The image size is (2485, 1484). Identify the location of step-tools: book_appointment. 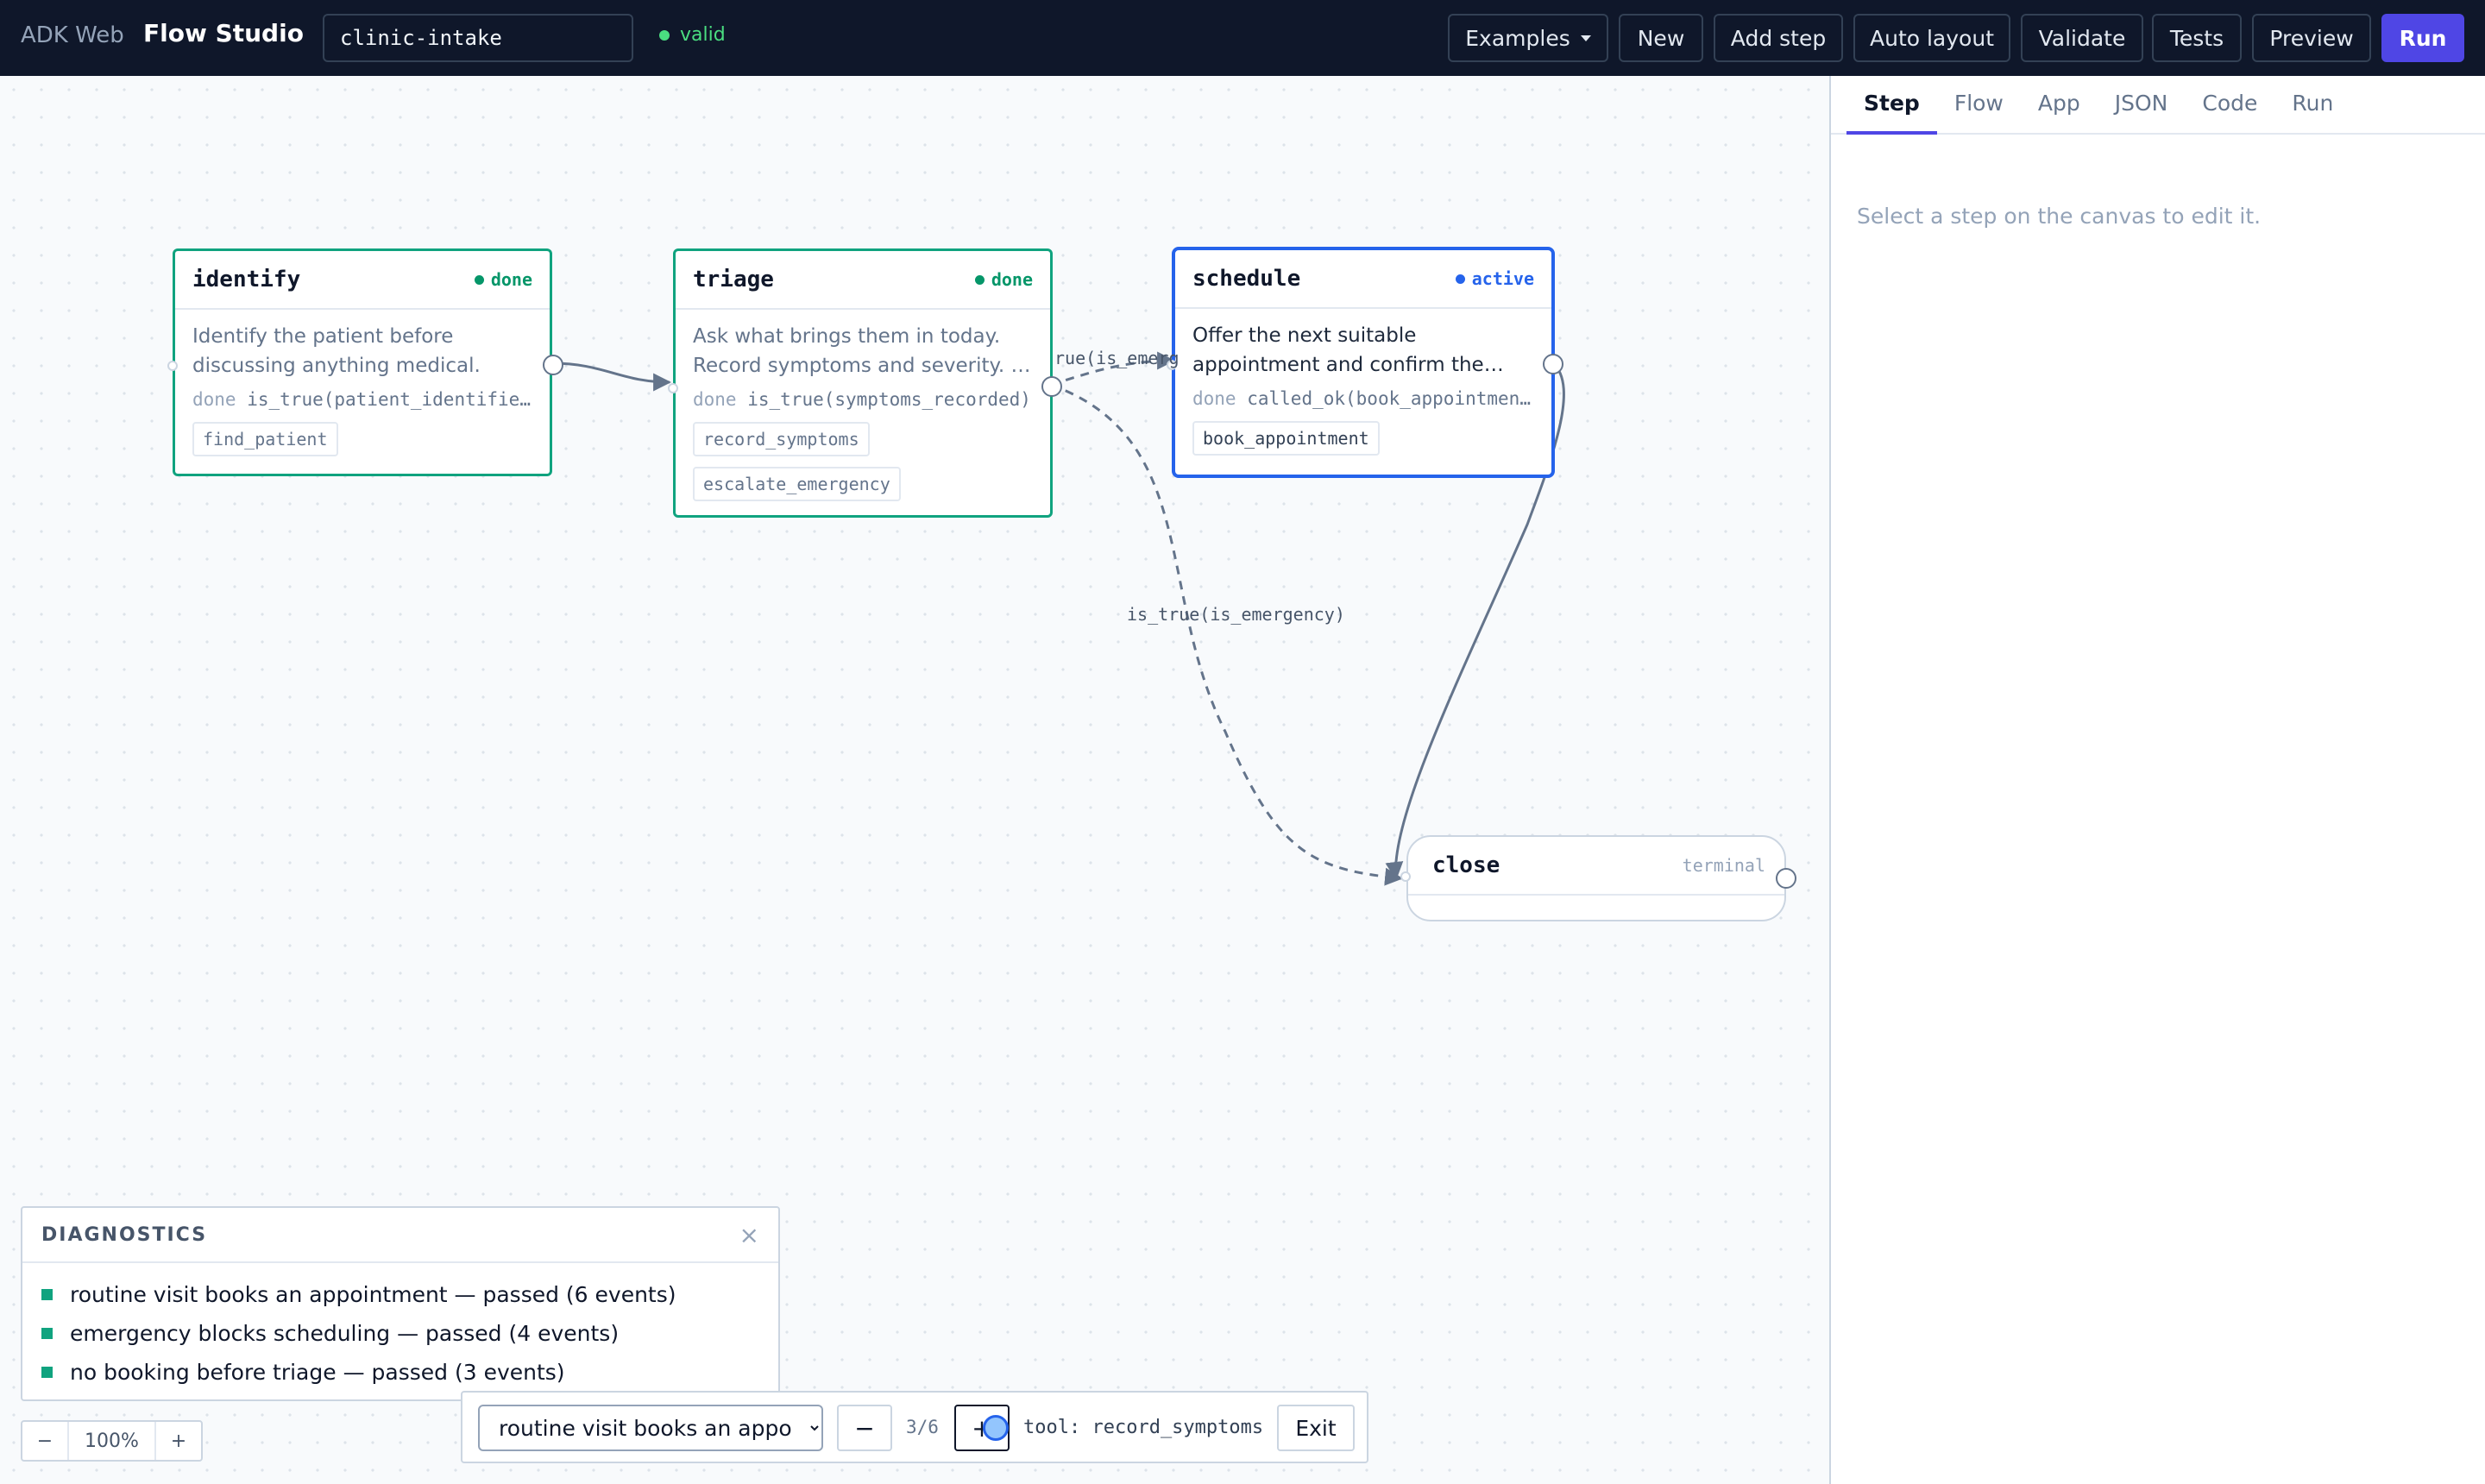
(1363, 438).